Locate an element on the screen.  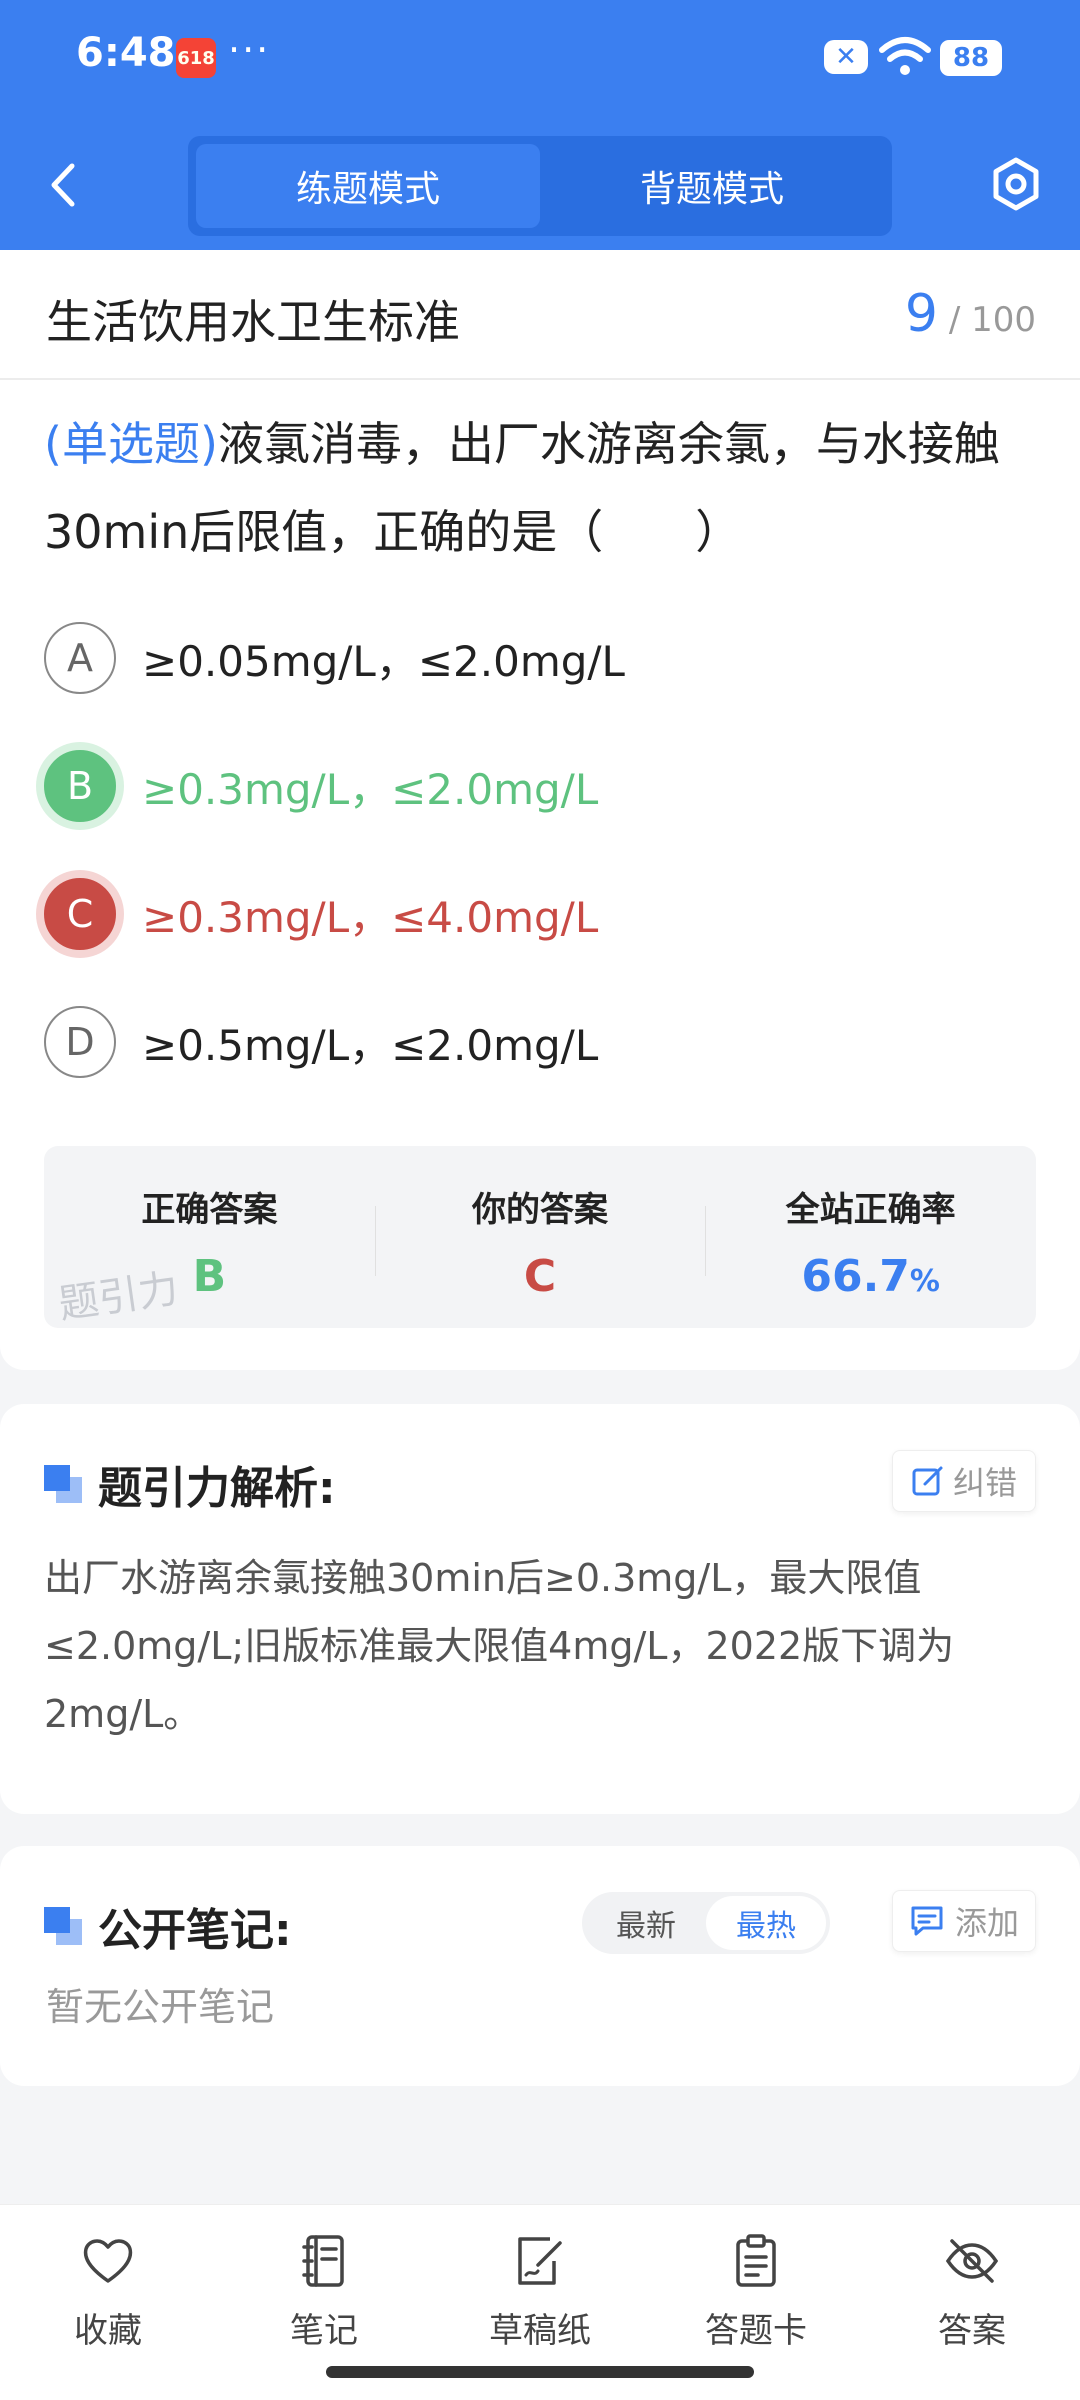
report-error-button: 纠错 is located at coordinates (963, 1481).